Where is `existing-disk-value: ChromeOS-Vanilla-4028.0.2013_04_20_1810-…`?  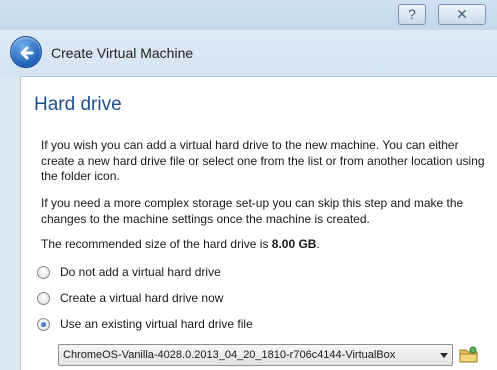
existing-disk-value: ChromeOS-Vanilla-4028.0.2013_04_20_1810-… is located at coordinates (229, 355).